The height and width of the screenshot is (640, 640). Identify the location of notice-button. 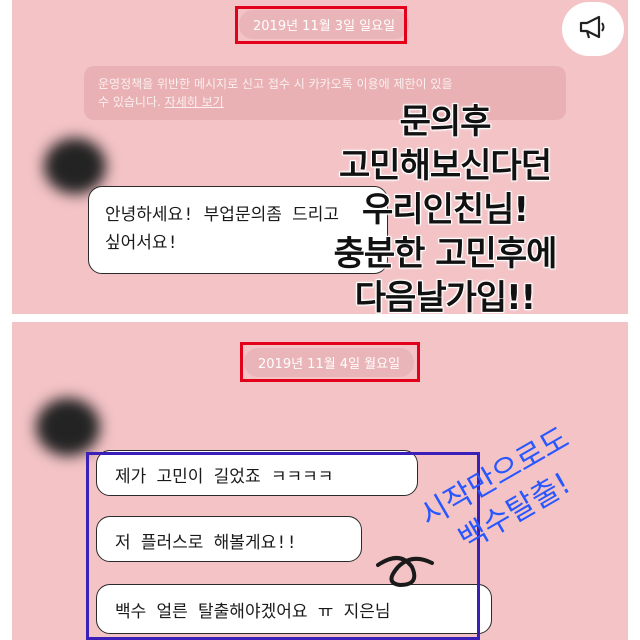
(593, 29).